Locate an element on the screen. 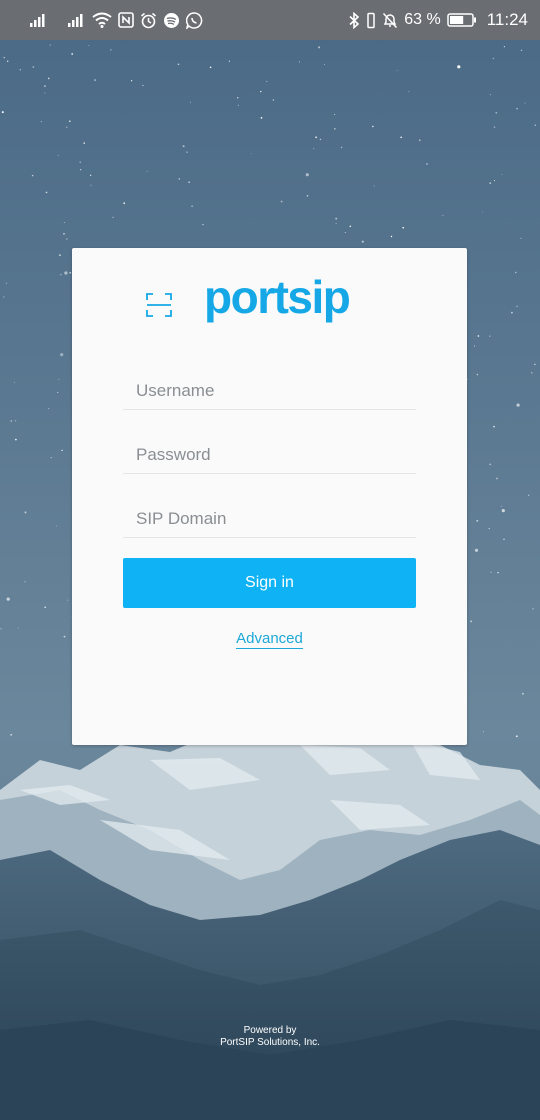  spotify-icon is located at coordinates (171, 20).